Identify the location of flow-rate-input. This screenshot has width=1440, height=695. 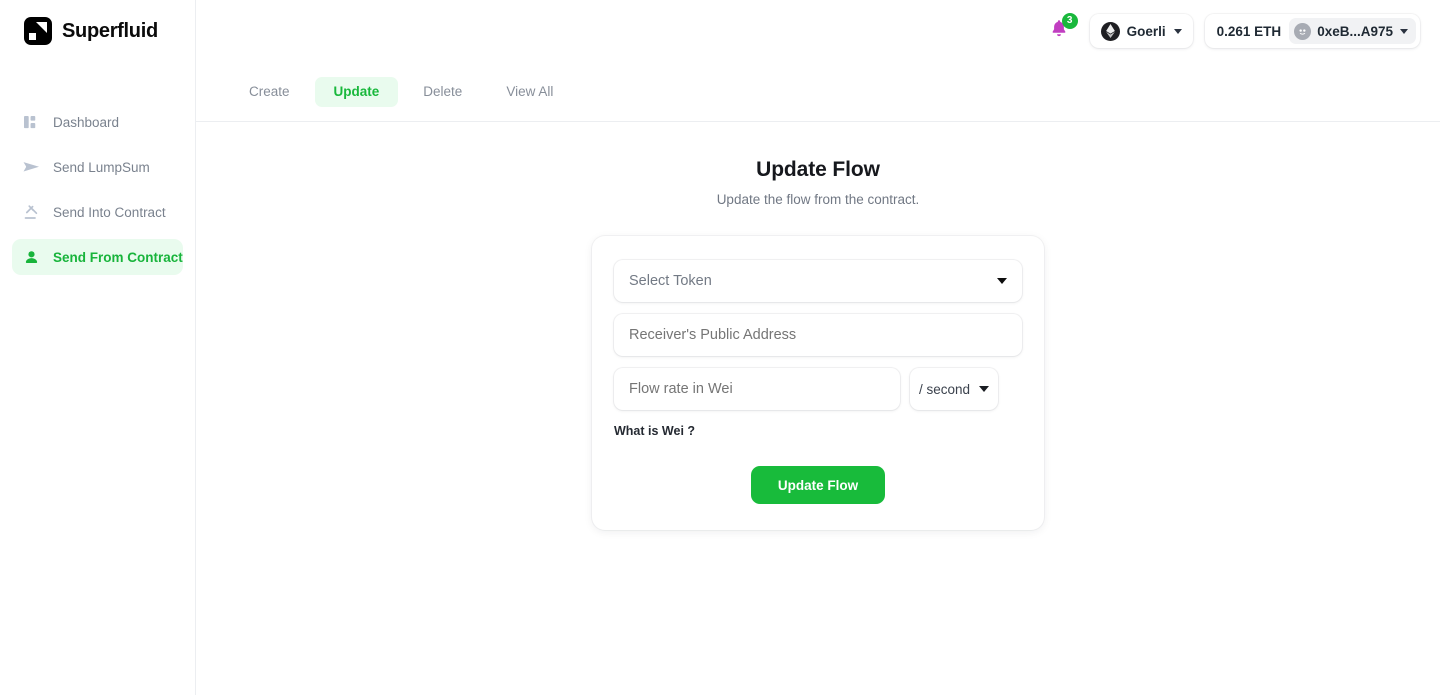
(757, 389).